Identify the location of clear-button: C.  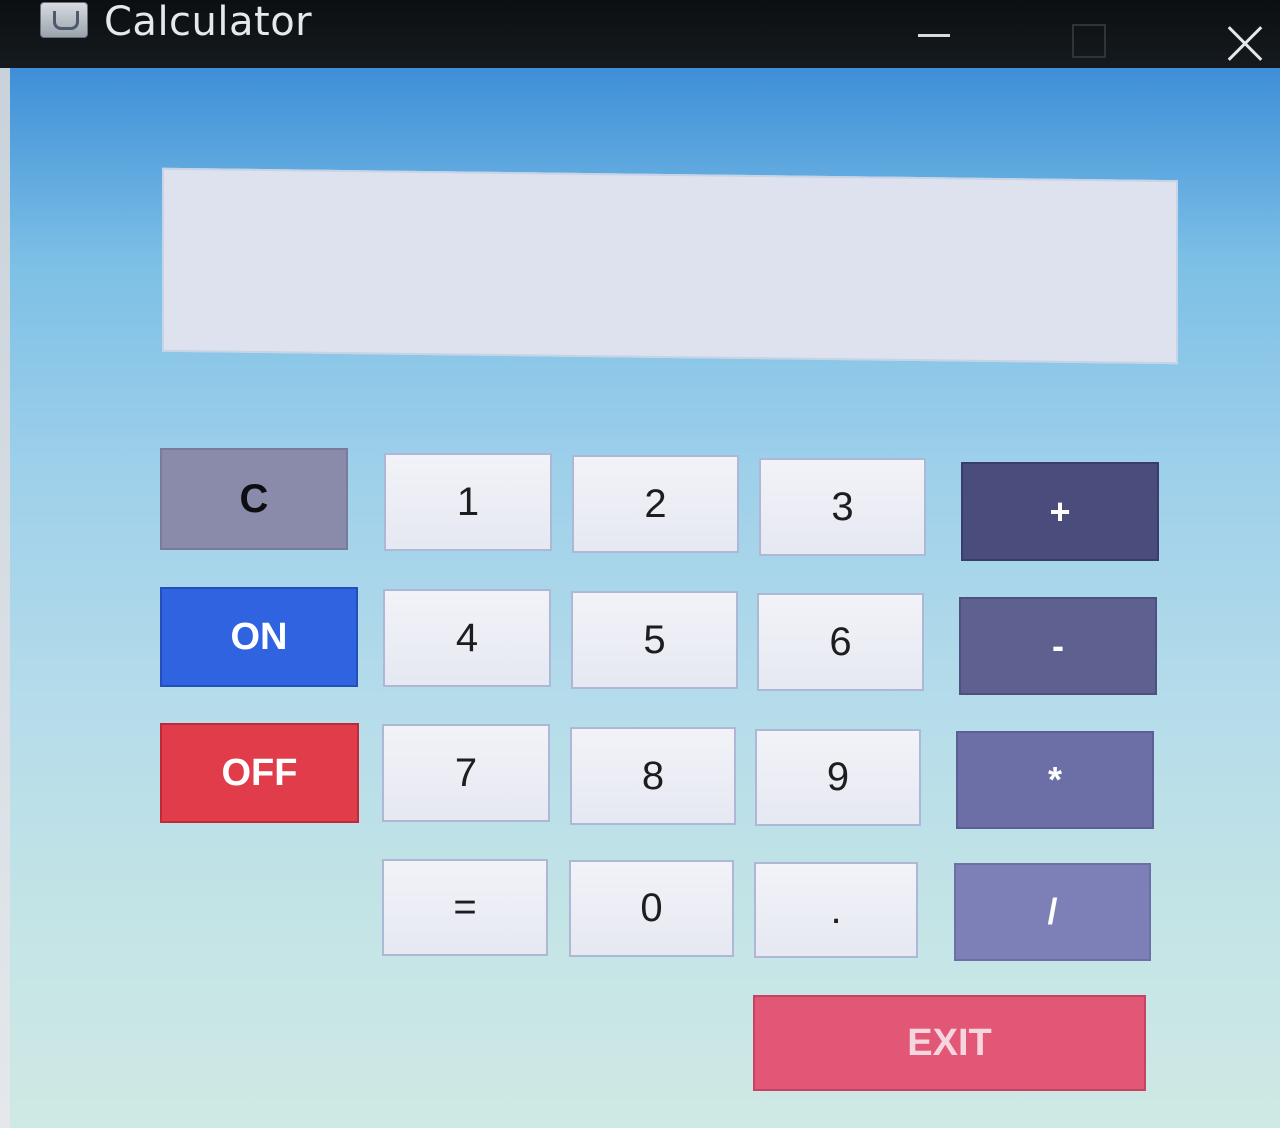
(254, 499).